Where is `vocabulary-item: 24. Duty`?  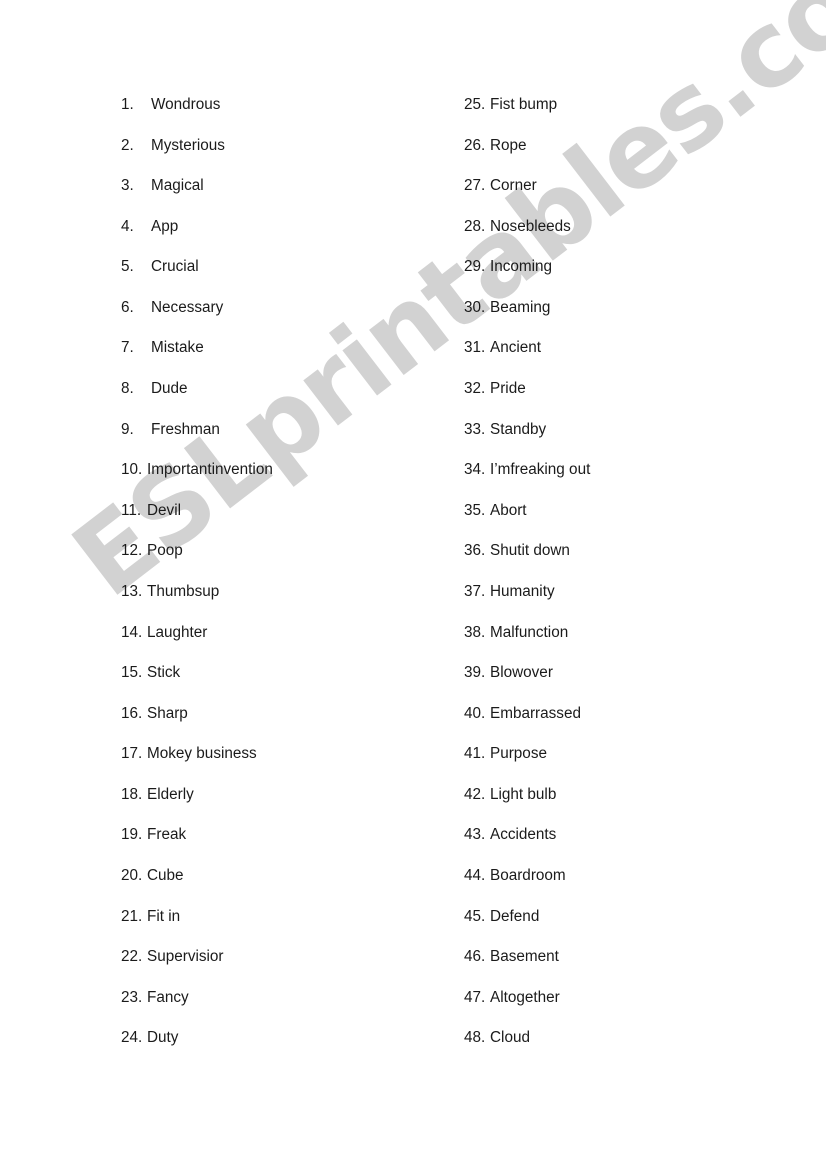 vocabulary-item: 24. Duty is located at coordinates (197, 1049).